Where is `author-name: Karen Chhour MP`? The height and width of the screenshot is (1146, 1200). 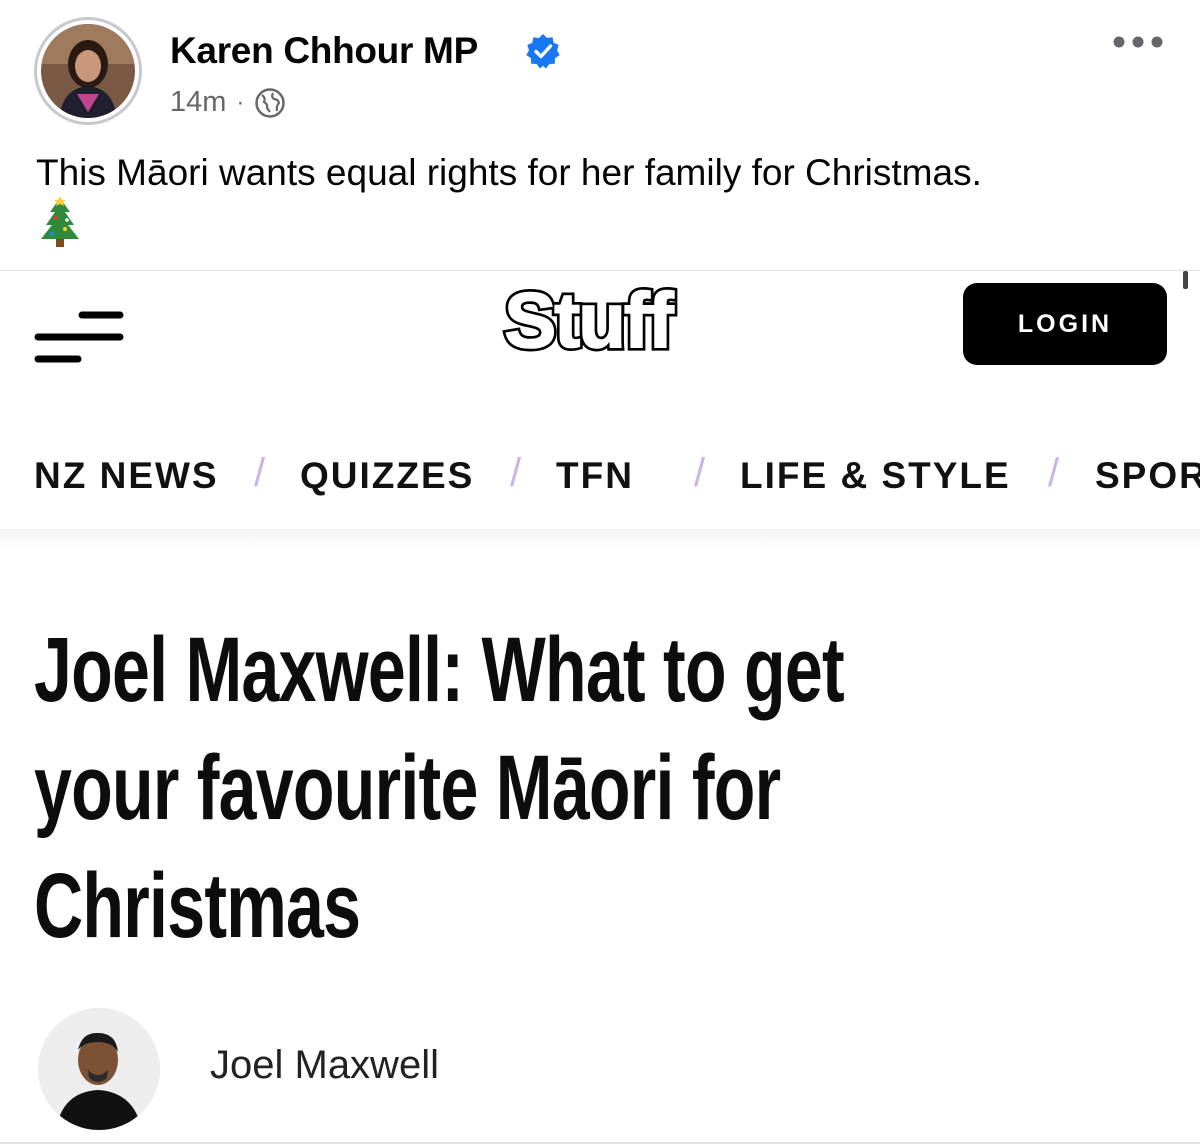 author-name: Karen Chhour MP is located at coordinates (324, 51).